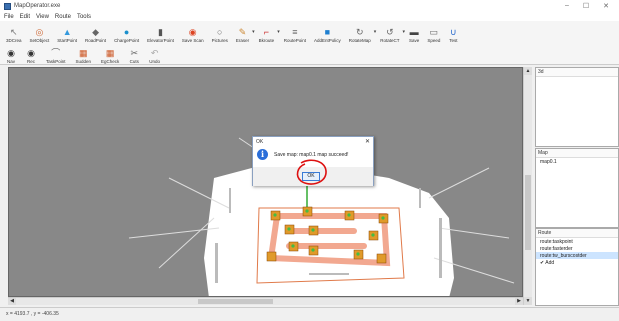 The height and width of the screenshot is (321, 619). I want to click on elevator-icon: ▮, so click(160, 32).